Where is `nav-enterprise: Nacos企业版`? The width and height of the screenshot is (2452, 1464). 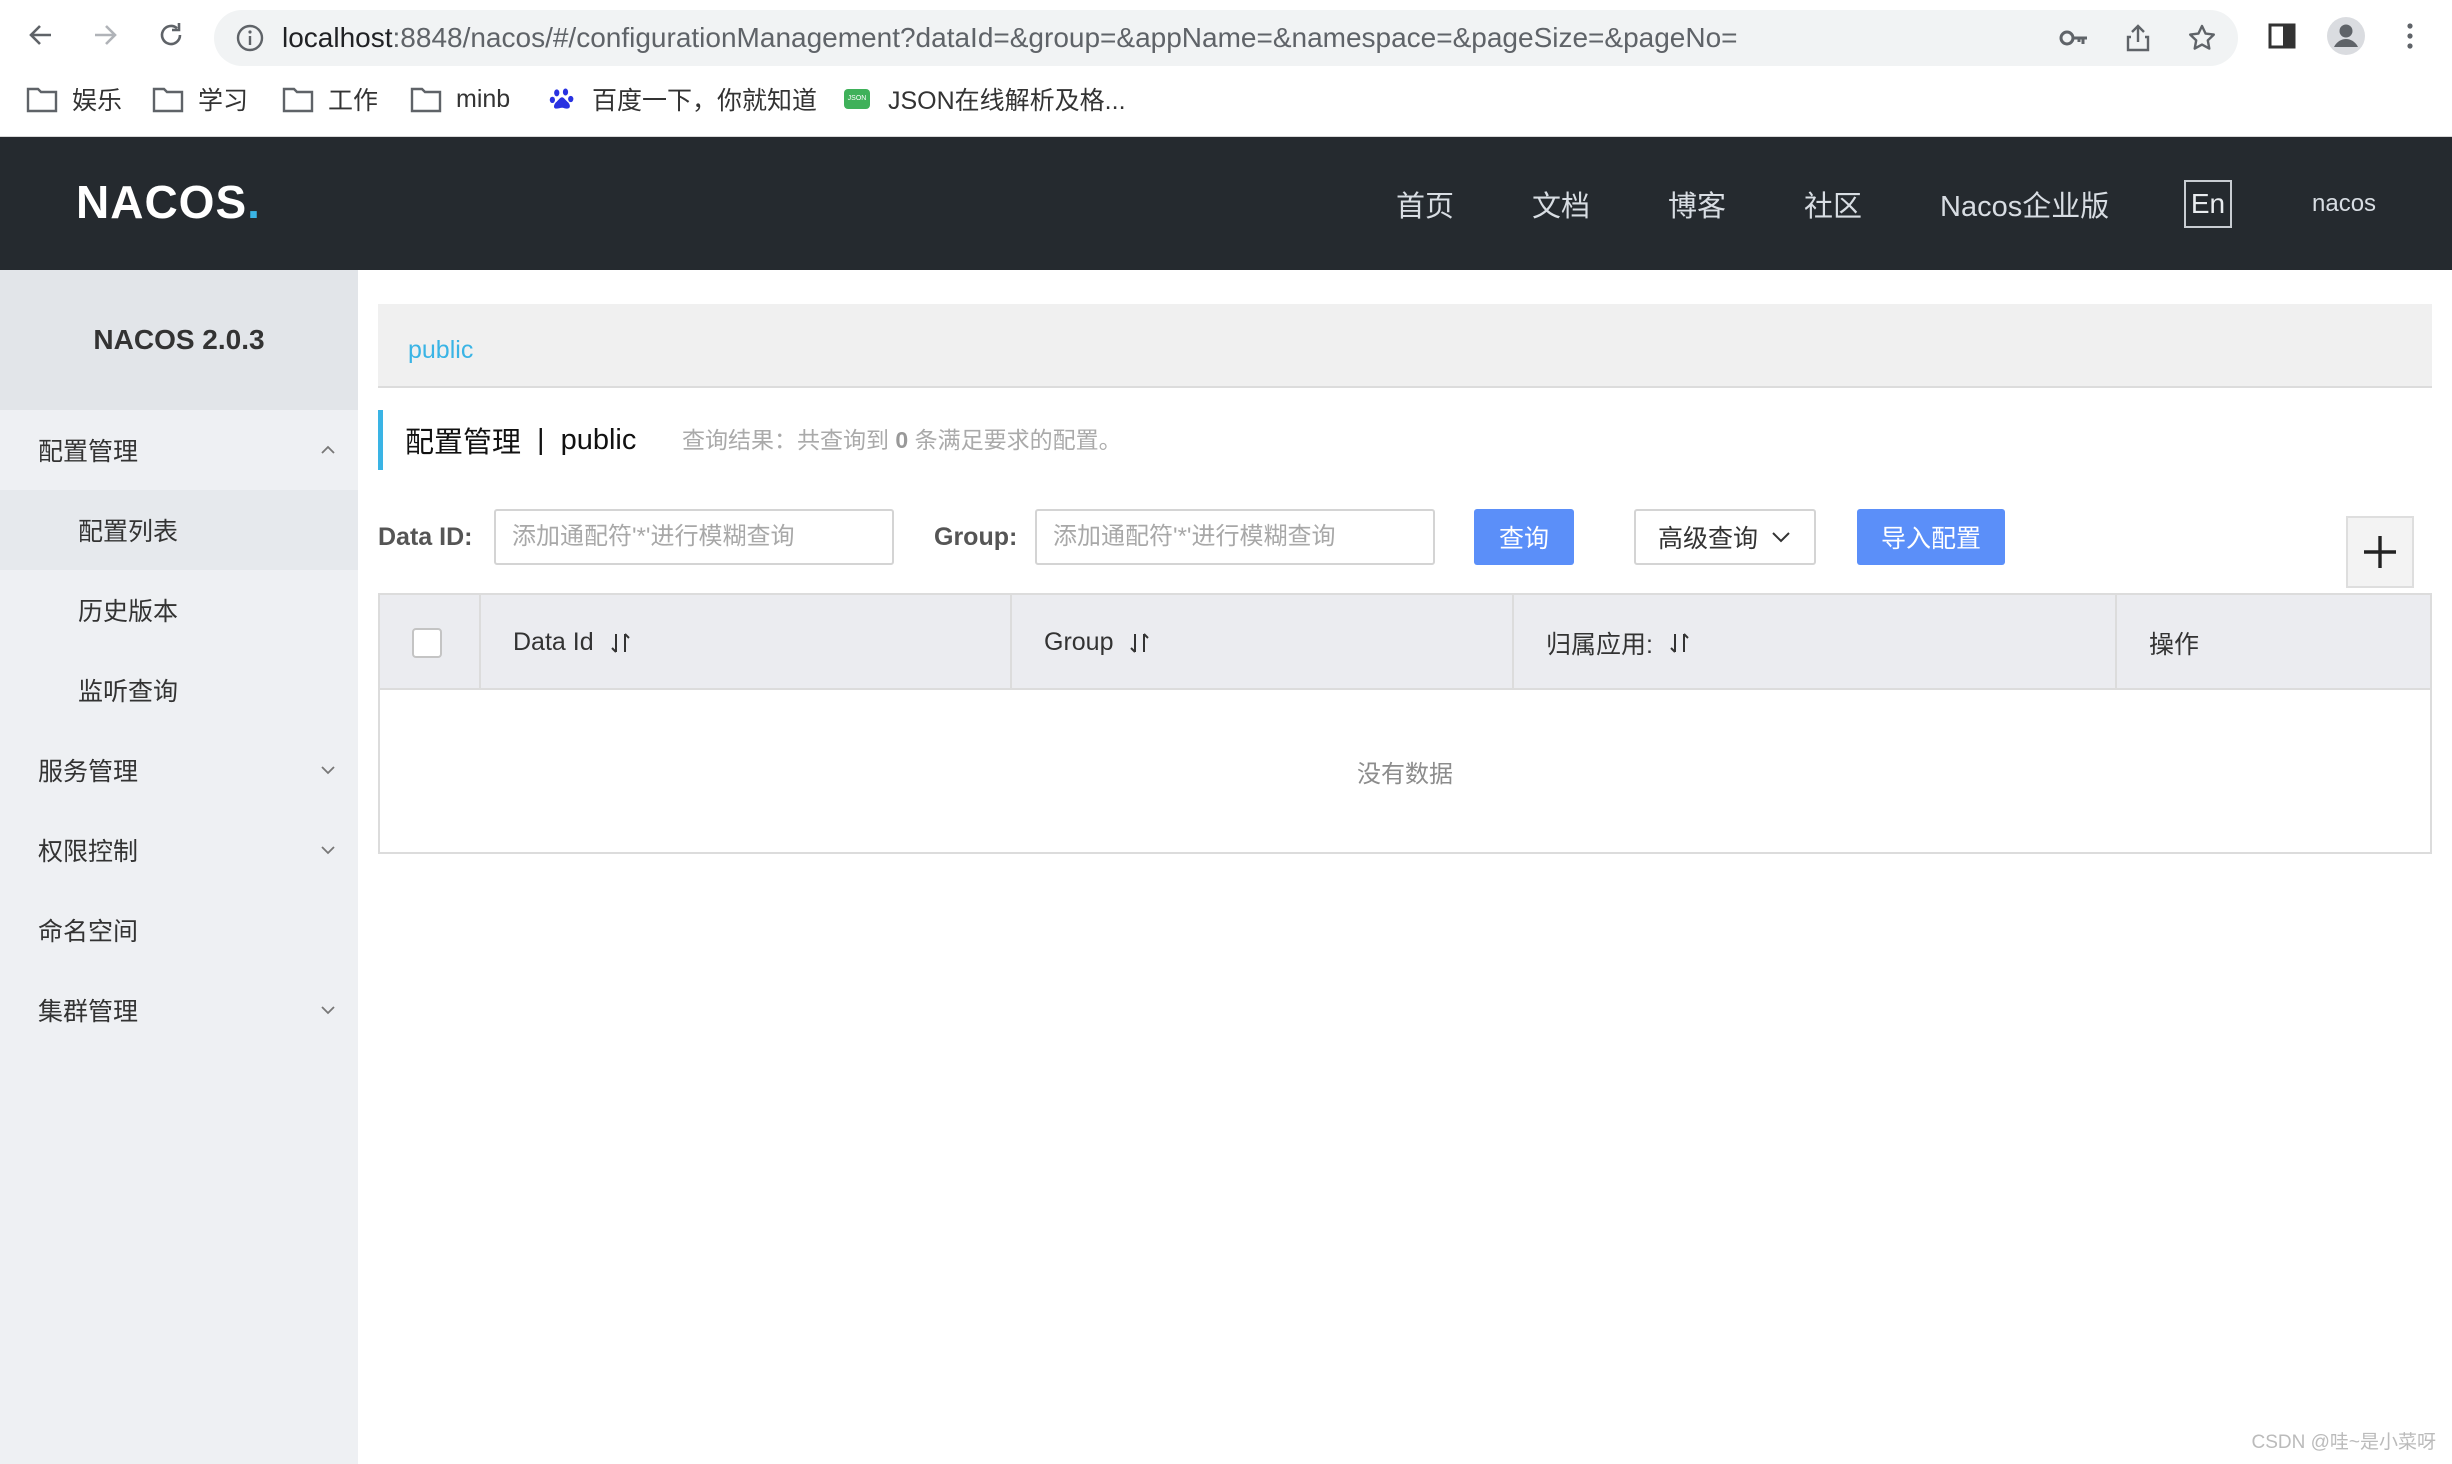 nav-enterprise: Nacos企业版 is located at coordinates (2024, 203).